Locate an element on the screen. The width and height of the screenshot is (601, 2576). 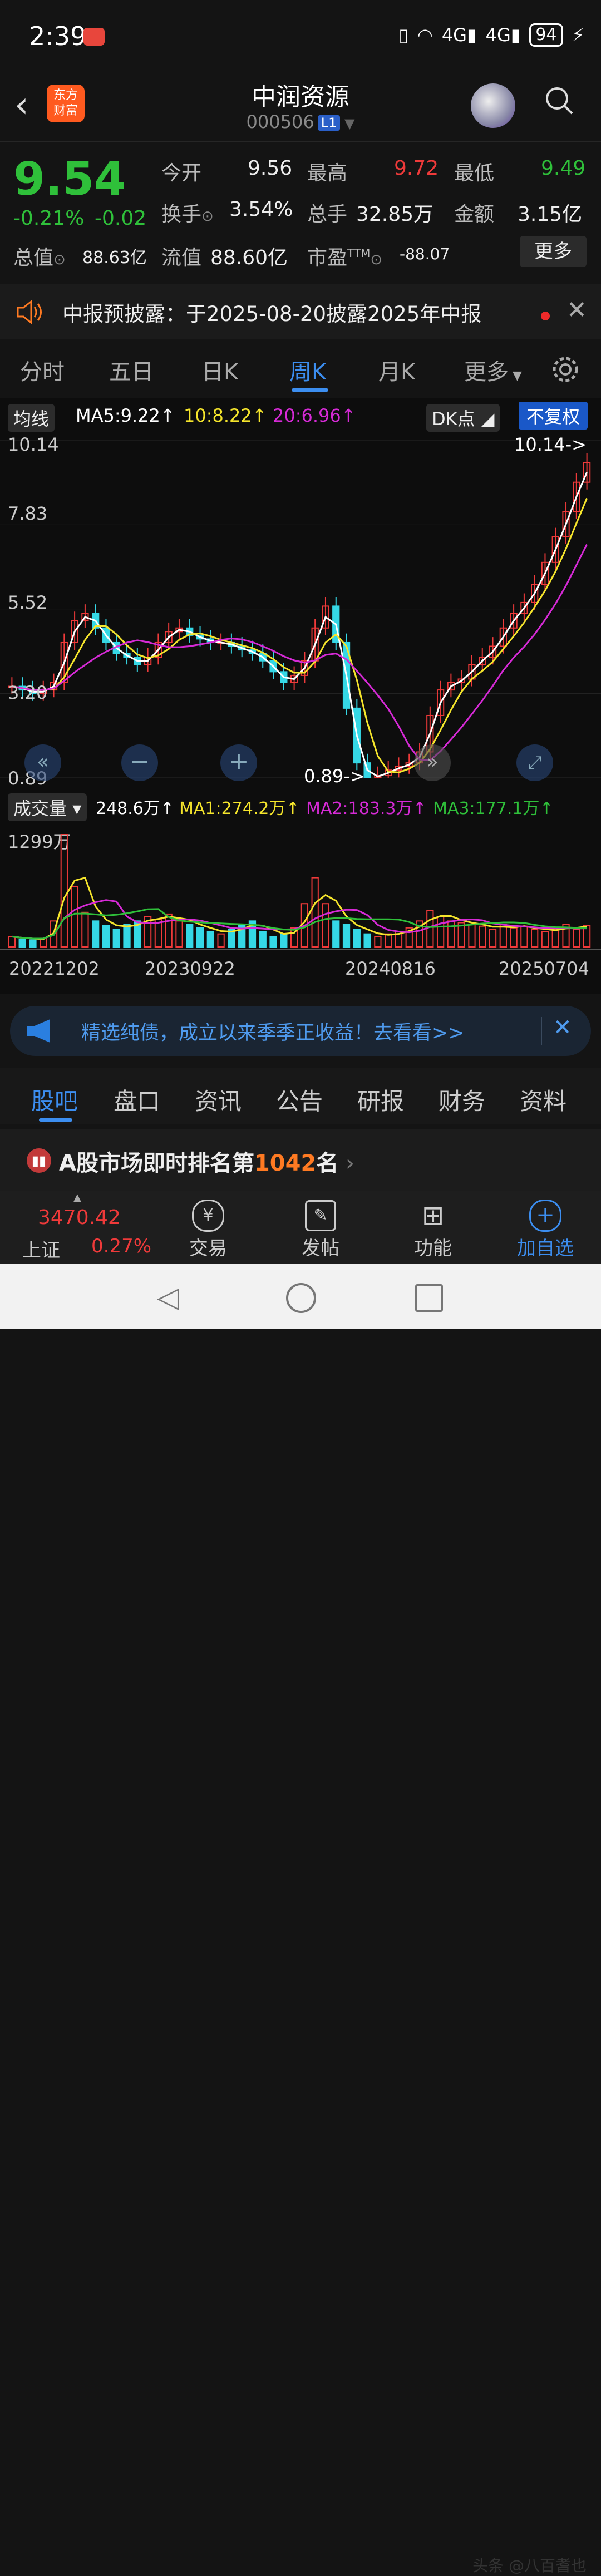
dk-point-toggle: DK点 ◢ is located at coordinates (463, 418).